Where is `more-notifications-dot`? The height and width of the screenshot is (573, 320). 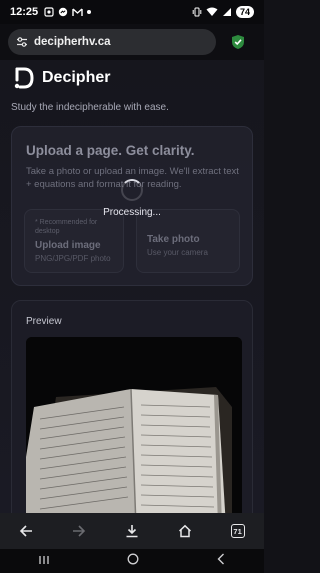
more-notifications-dot is located at coordinates (89, 12).